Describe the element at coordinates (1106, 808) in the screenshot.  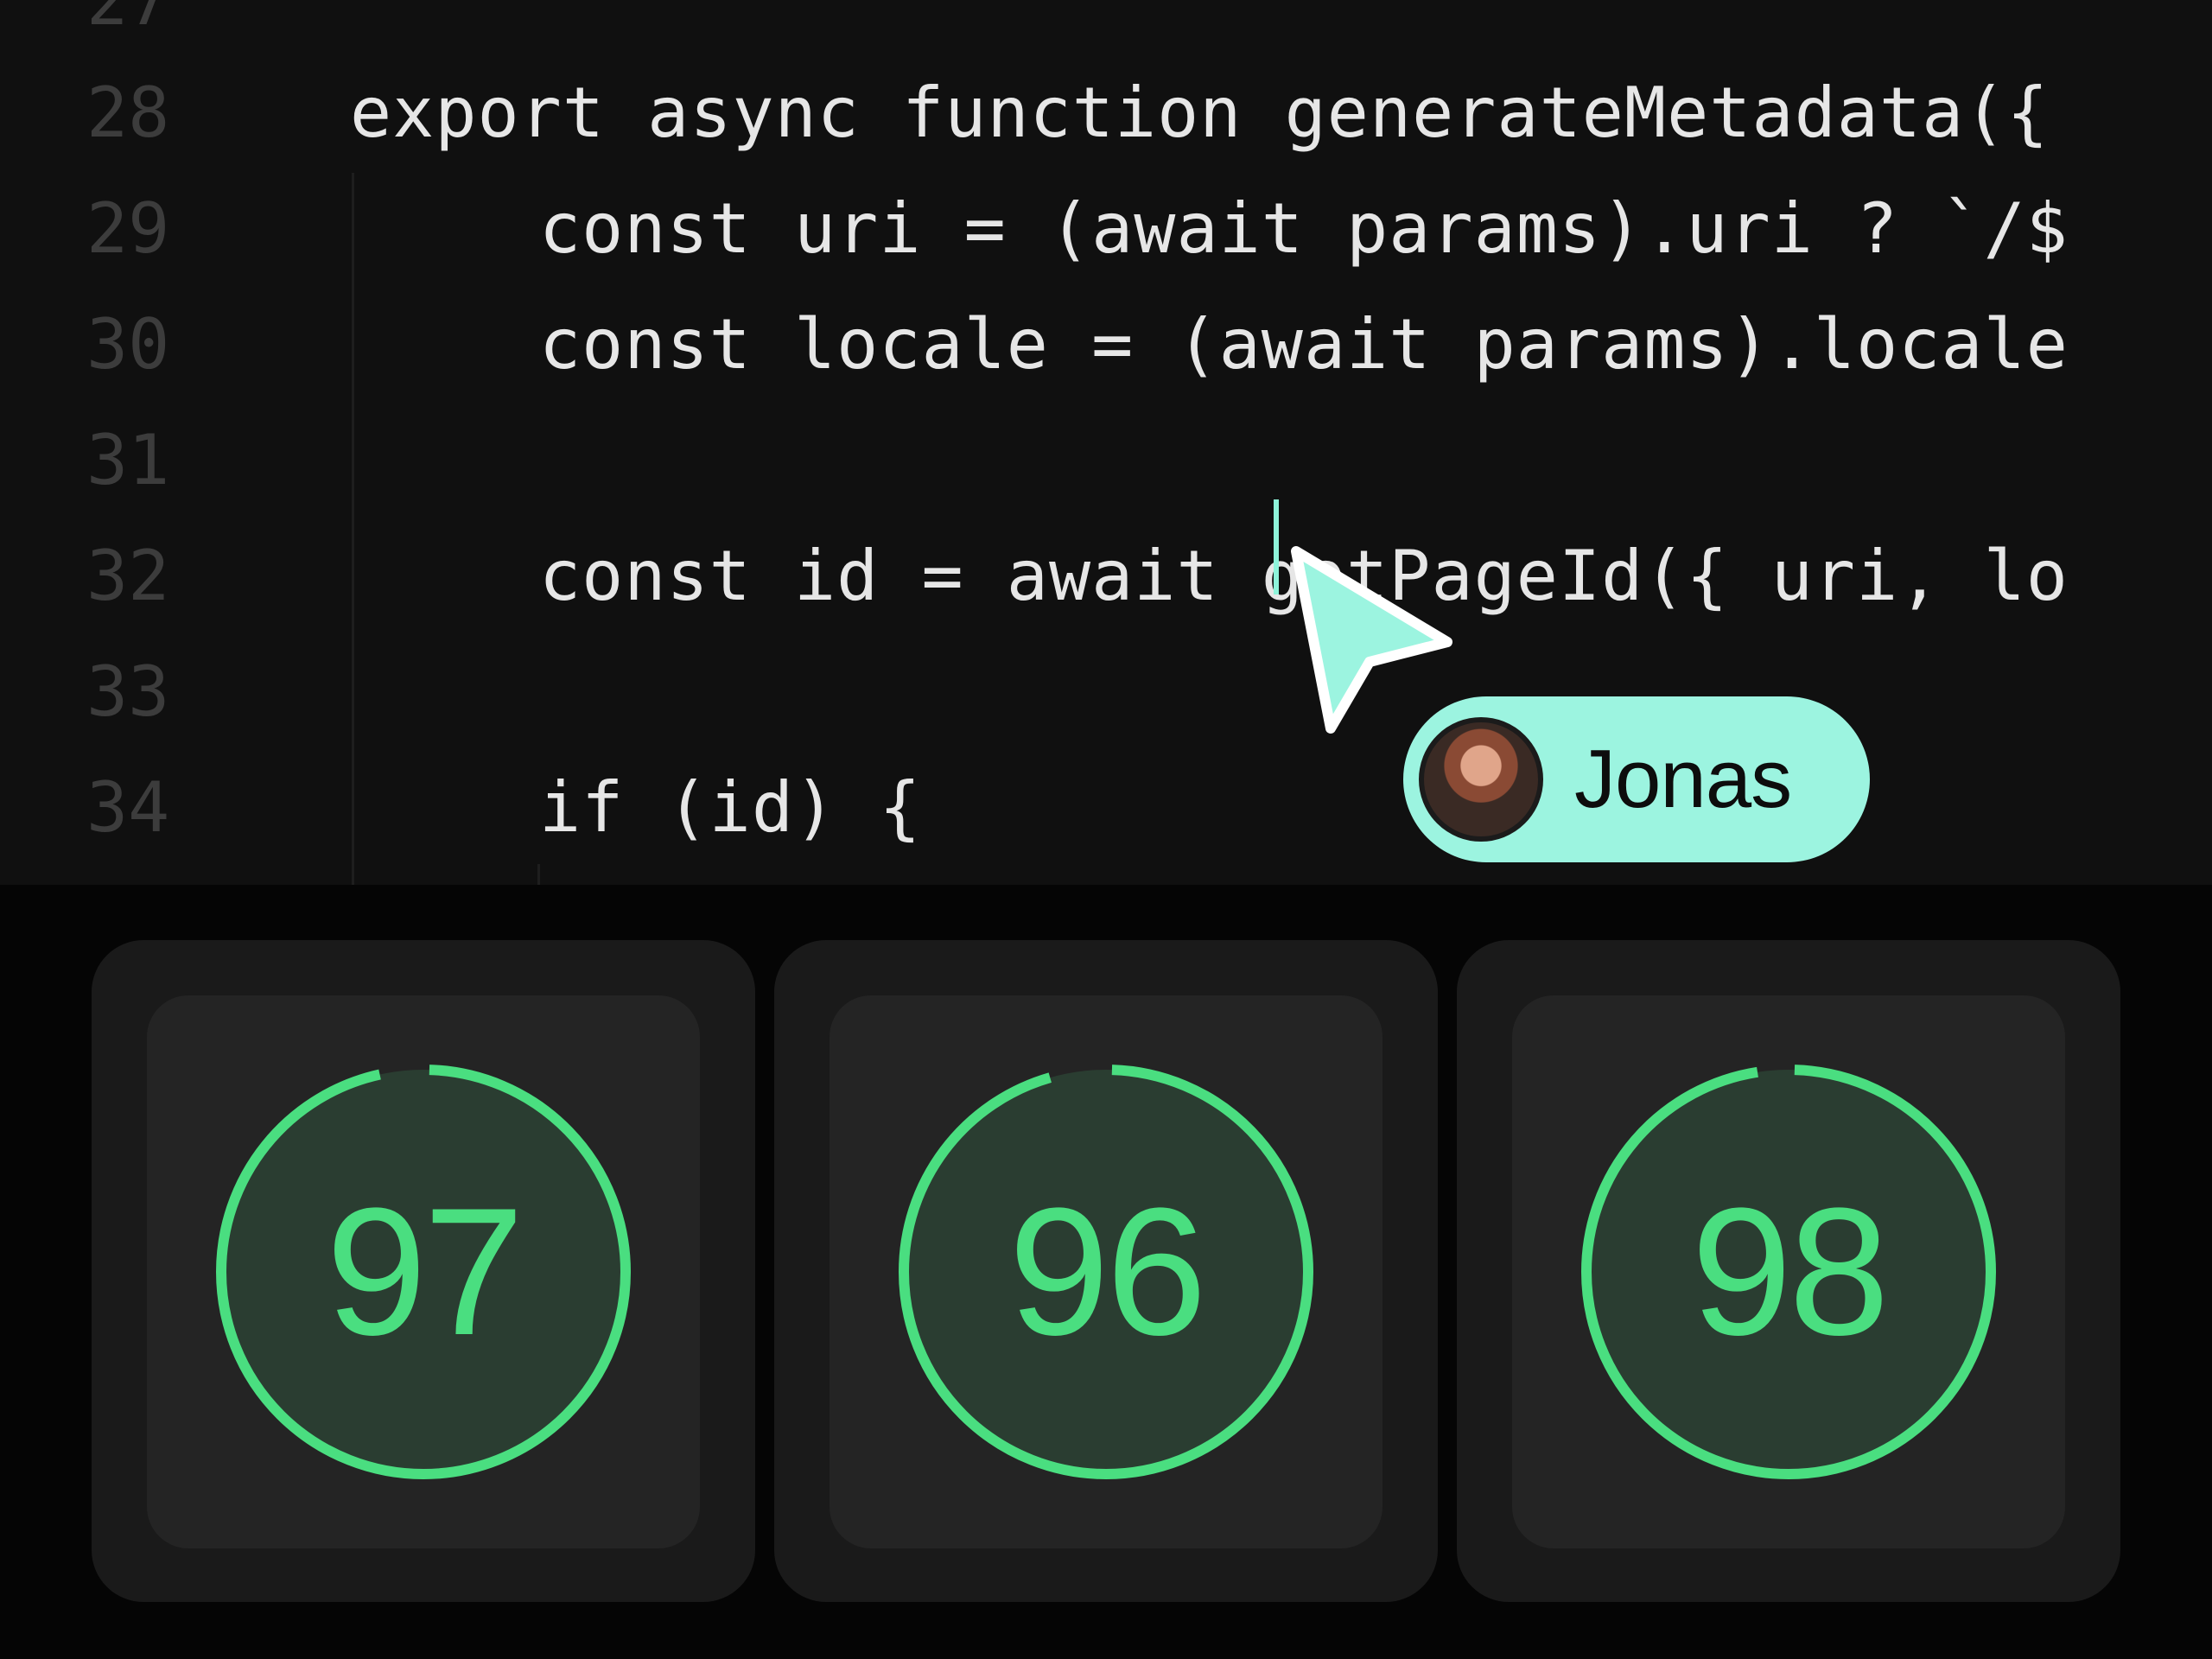
I see `code-line: 34 if (id) {` at that location.